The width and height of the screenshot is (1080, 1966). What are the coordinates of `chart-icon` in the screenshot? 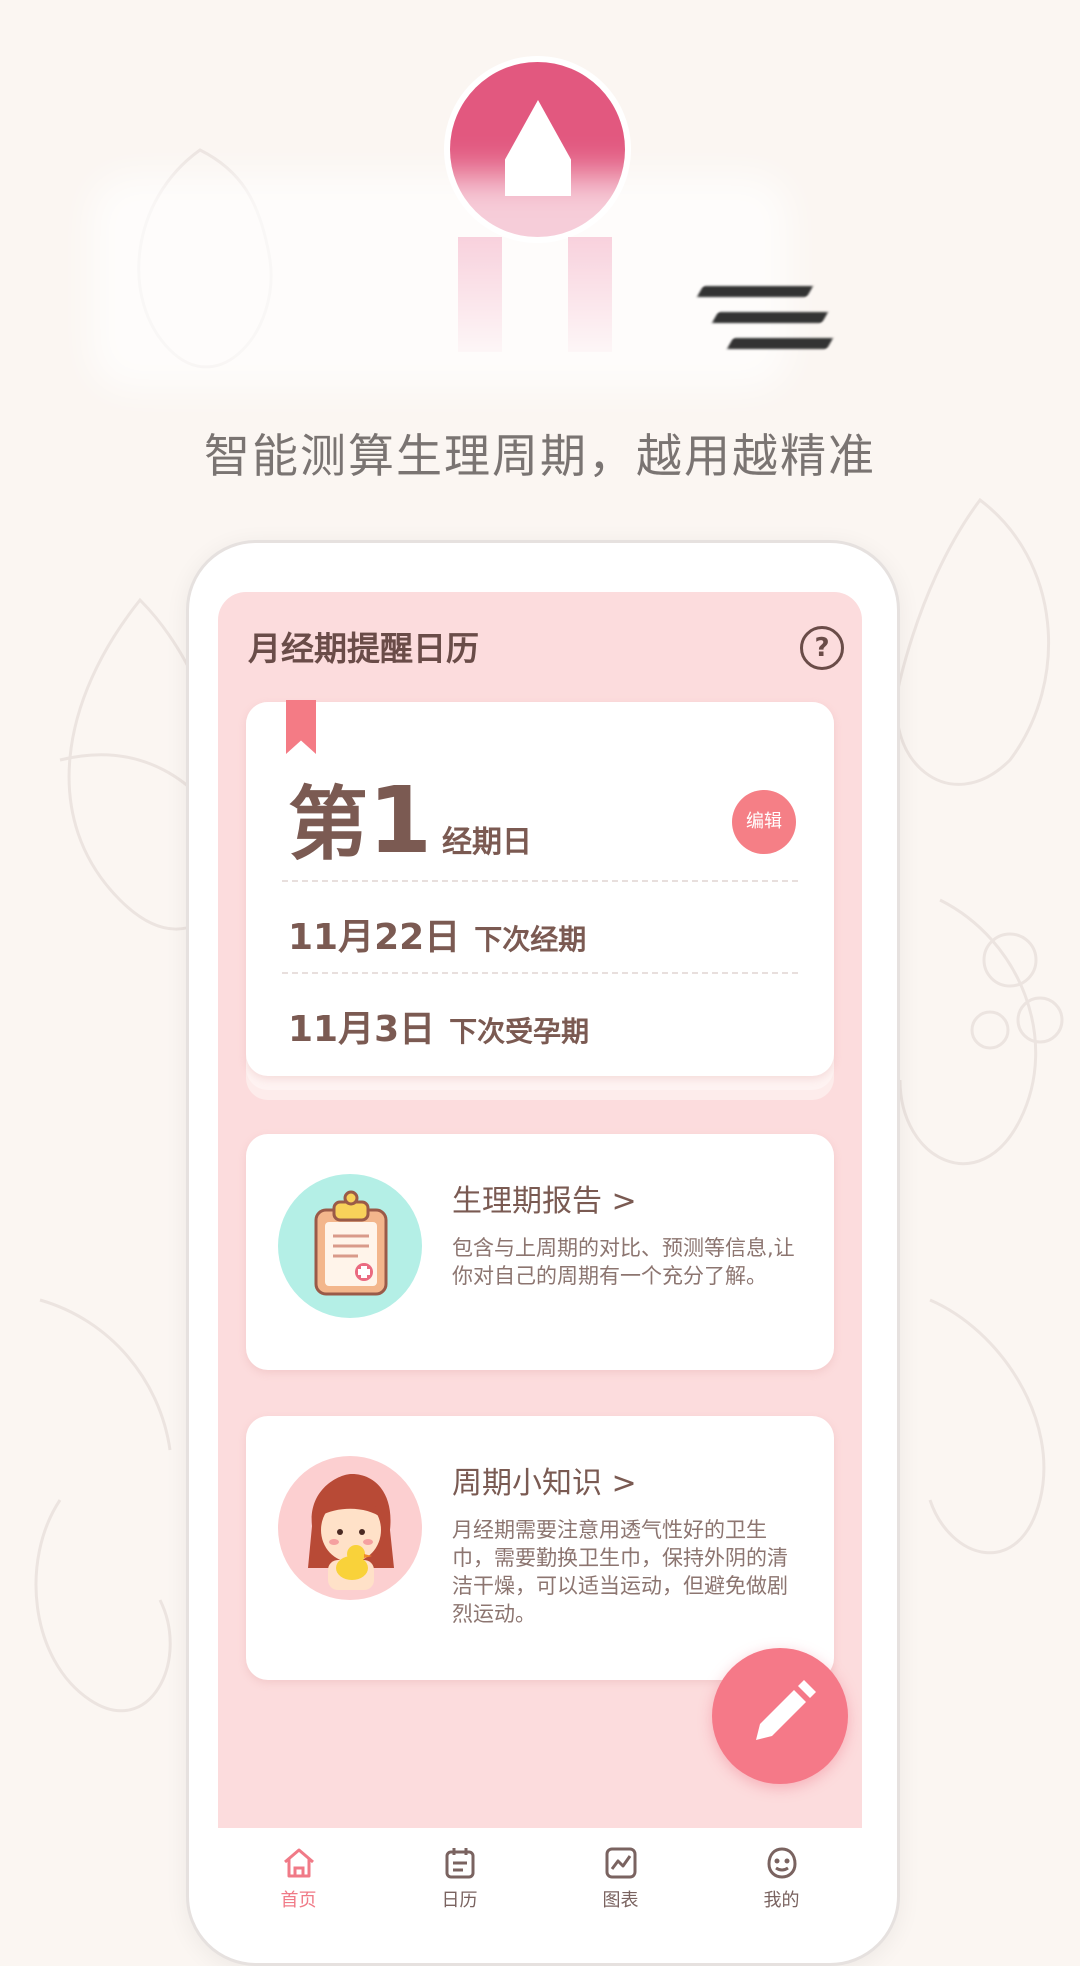 It's located at (620, 1863).